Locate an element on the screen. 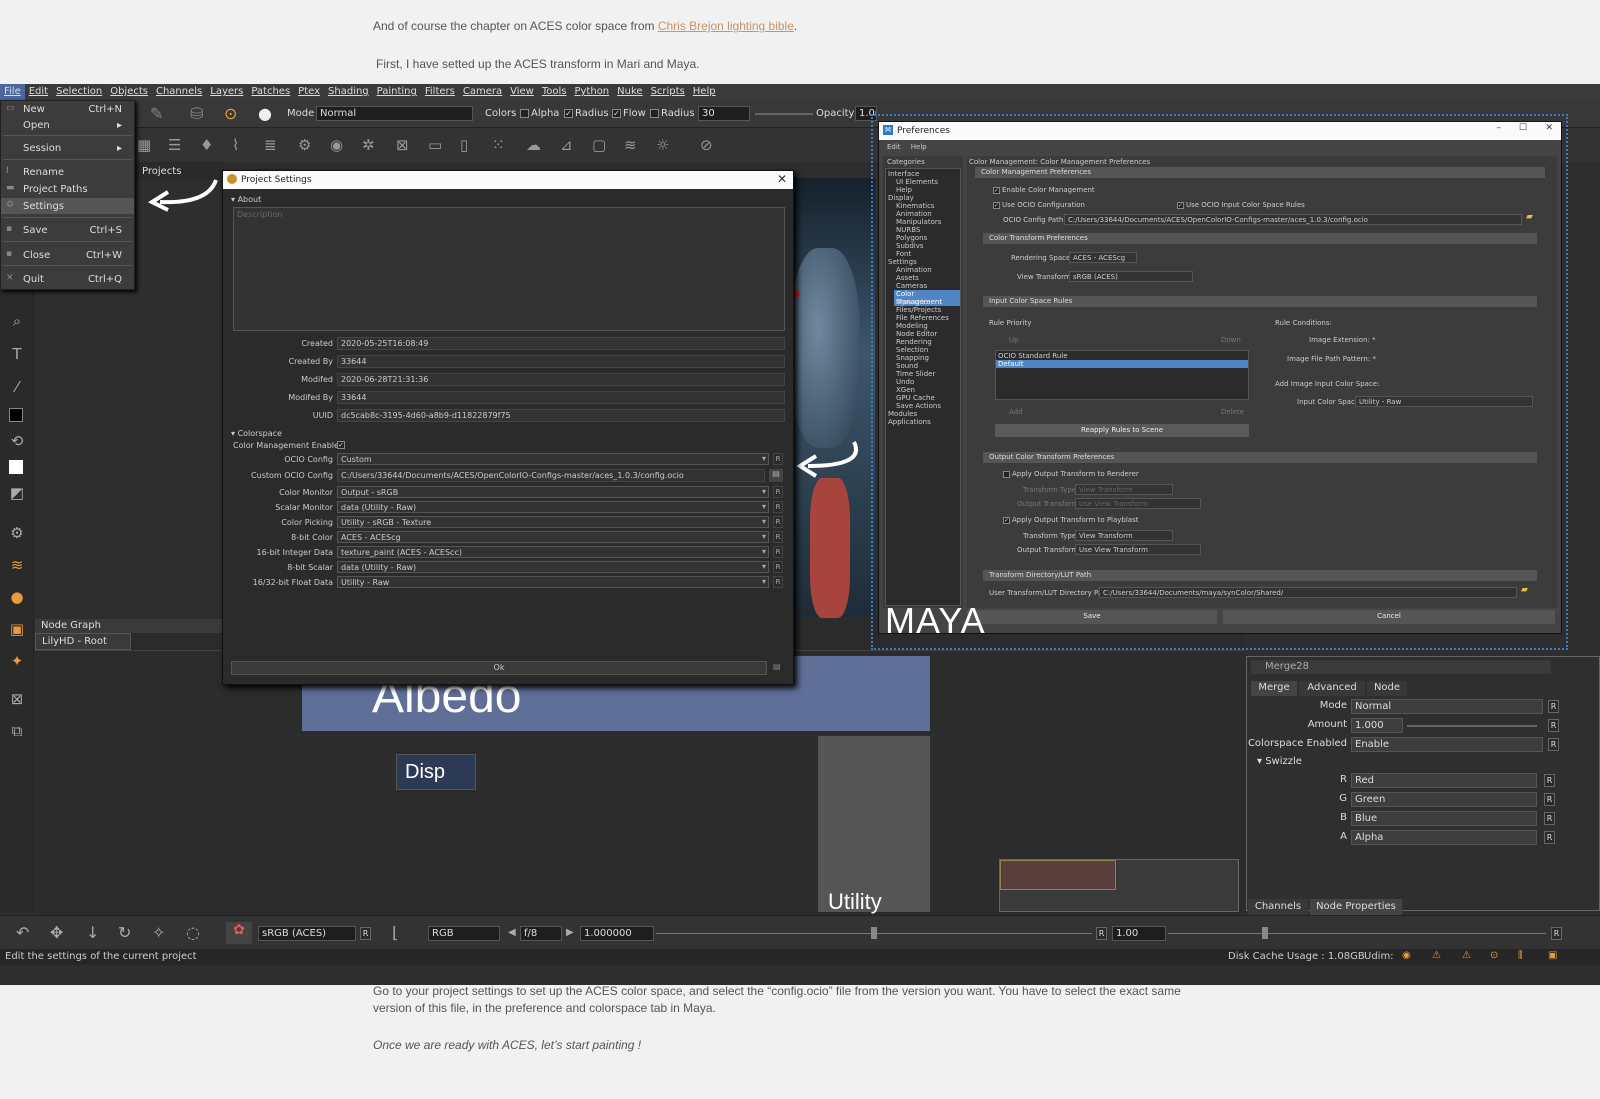 This screenshot has width=1600, height=1099. scalar-monitor-select: data (Utility - Raw) is located at coordinates (553, 507).